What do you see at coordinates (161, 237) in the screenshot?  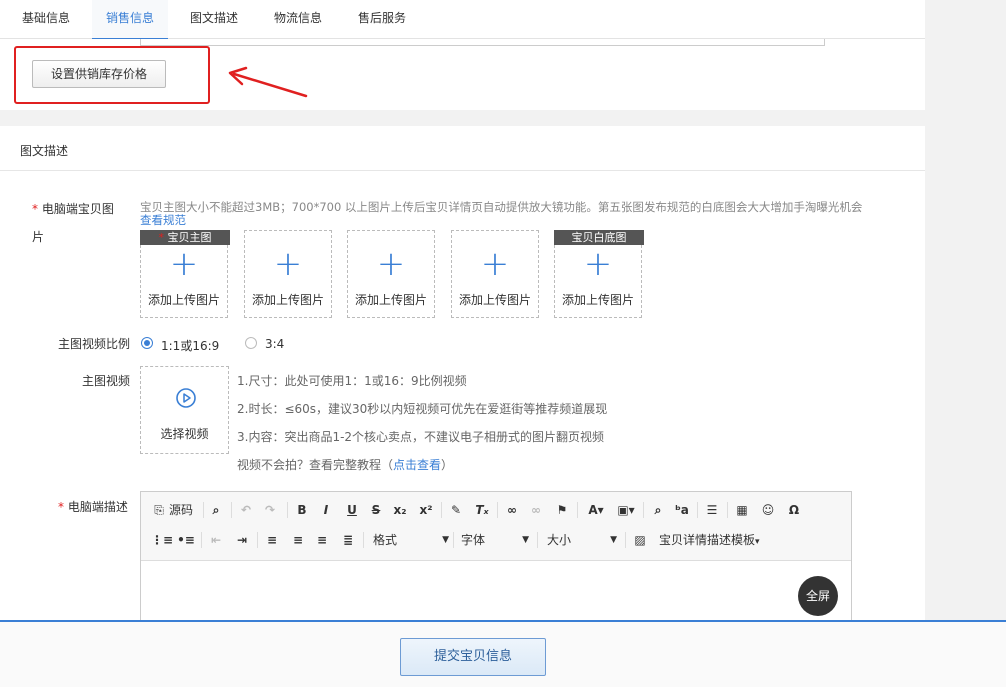 I see `caption-required-mark: *` at bounding box center [161, 237].